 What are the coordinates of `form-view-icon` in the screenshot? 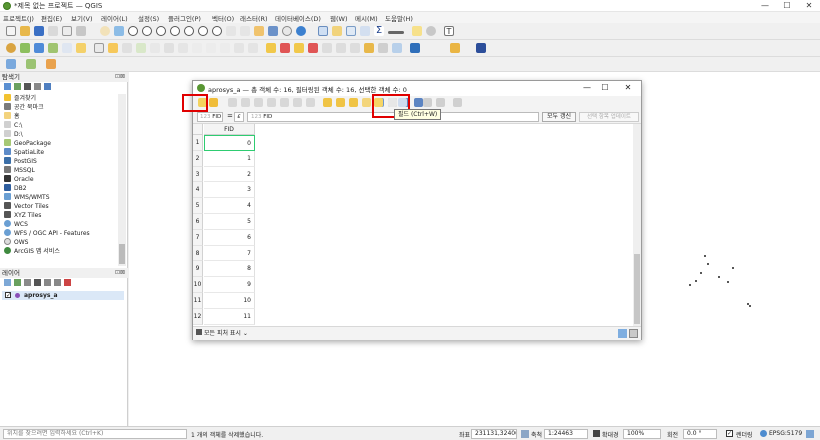 It's located at (622, 333).